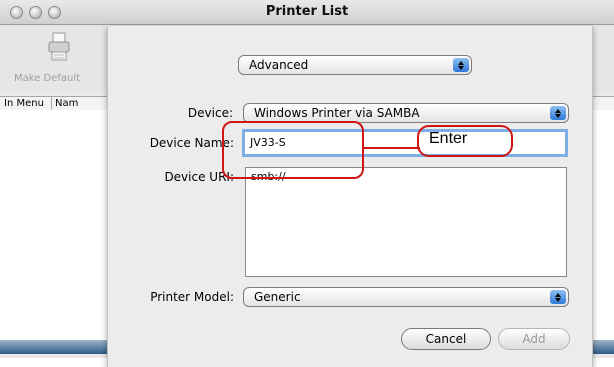 The image size is (614, 367). What do you see at coordinates (24, 103) in the screenshot?
I see `column-in-menu: In Menu` at bounding box center [24, 103].